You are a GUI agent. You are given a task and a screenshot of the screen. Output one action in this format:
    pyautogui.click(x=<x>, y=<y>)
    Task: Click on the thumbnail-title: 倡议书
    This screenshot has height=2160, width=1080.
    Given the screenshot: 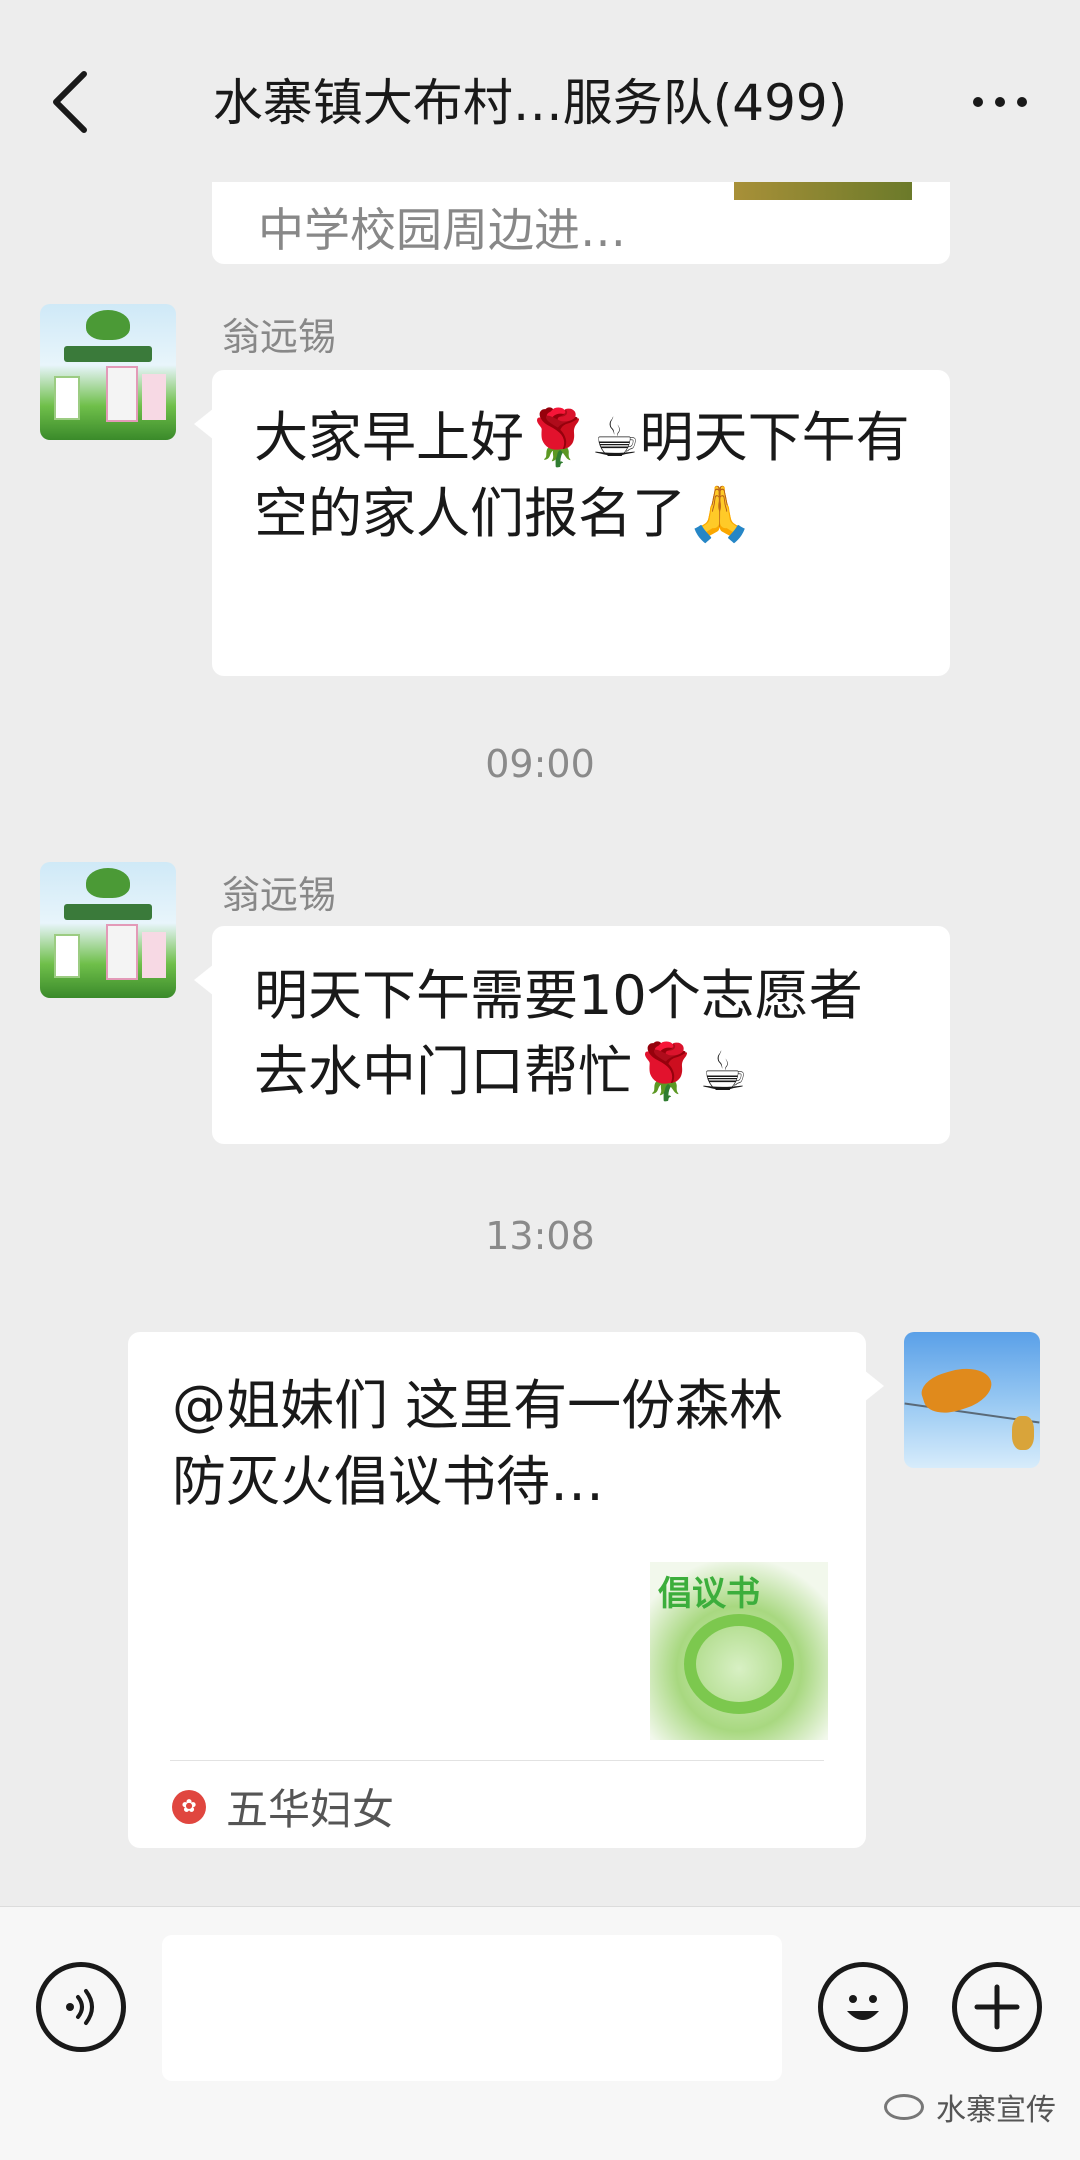 What is the action you would take?
    pyautogui.click(x=709, y=1594)
    